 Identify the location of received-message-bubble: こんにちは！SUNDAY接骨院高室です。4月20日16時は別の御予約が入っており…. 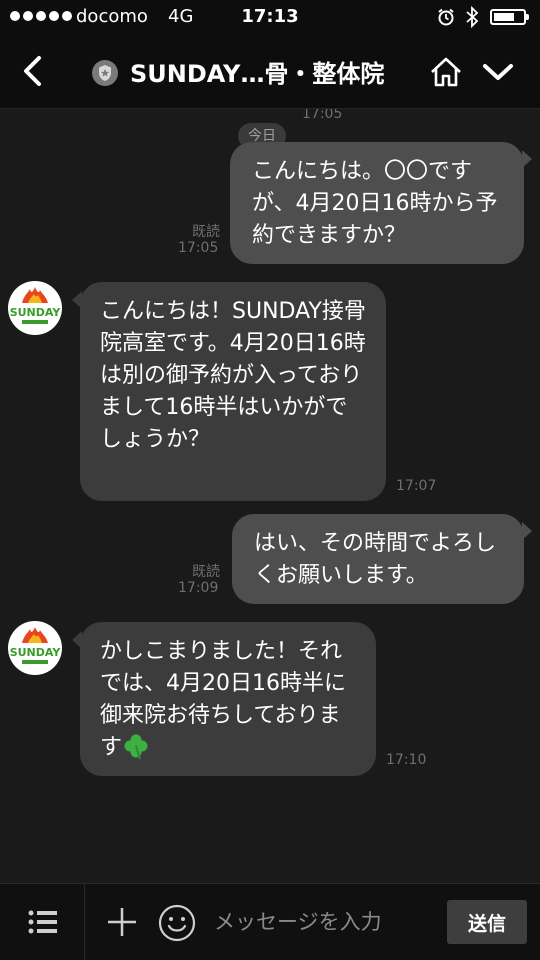
(233, 391).